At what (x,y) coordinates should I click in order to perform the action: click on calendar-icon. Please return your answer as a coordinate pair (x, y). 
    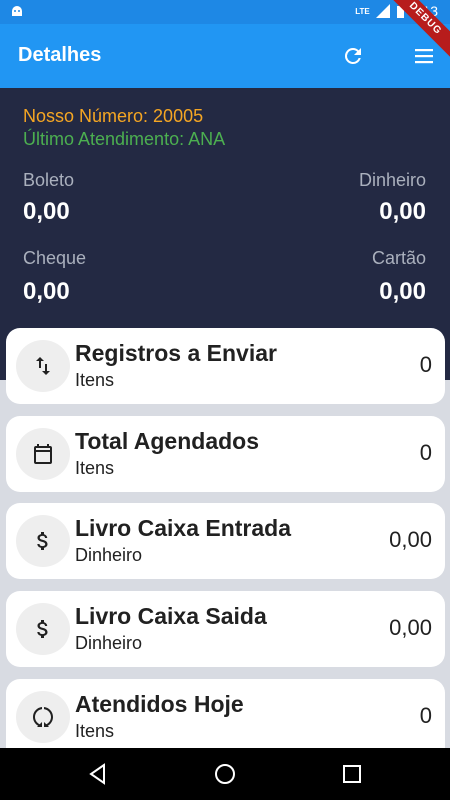
    Looking at the image, I should click on (43, 454).